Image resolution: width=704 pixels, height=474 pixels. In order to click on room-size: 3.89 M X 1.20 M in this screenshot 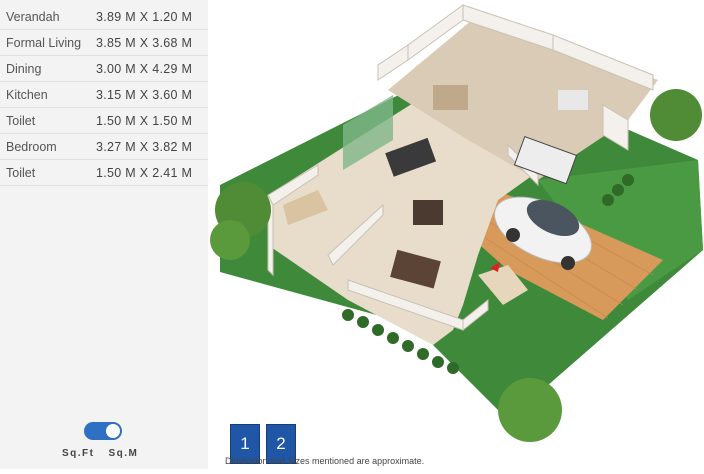, I will do `click(144, 16)`.